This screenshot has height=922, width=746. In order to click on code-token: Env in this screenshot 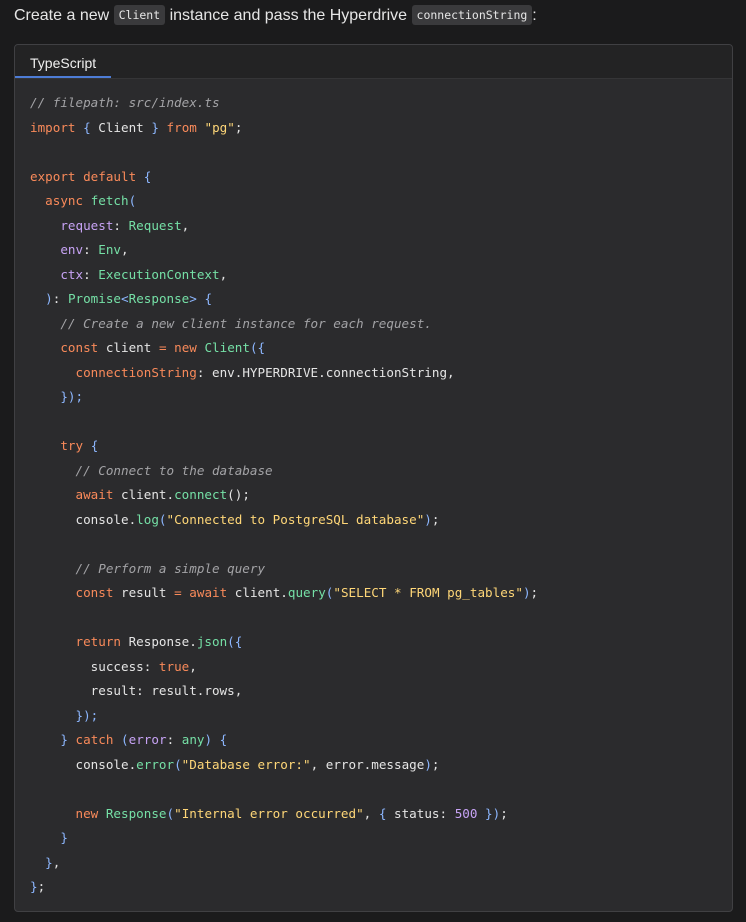, I will do `click(110, 249)`.